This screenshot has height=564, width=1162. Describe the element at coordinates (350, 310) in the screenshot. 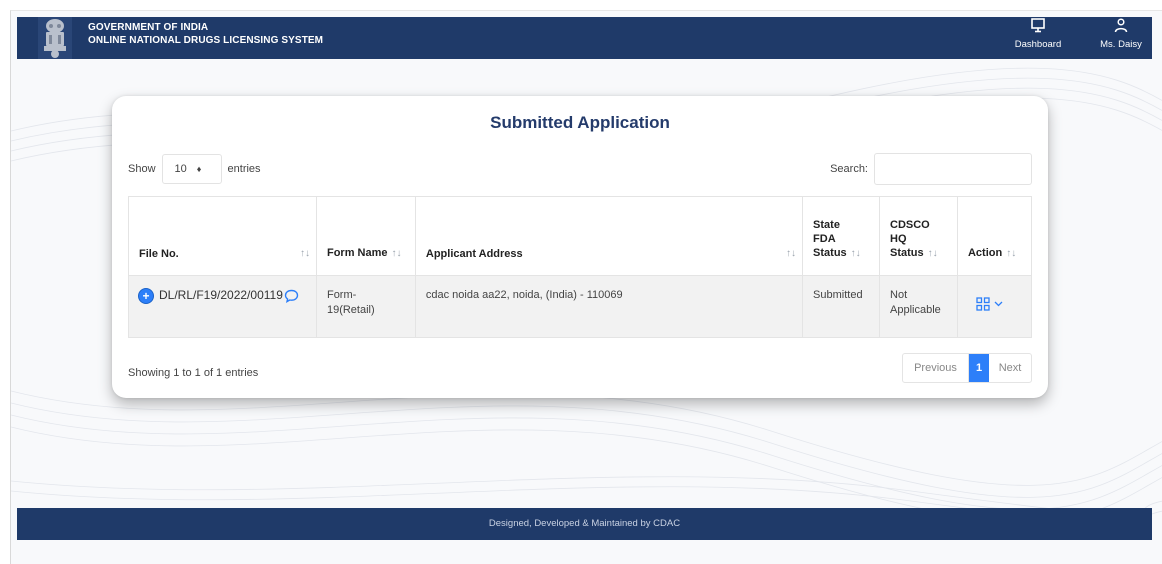

I see `form-name-line2: 19(Retail)` at that location.